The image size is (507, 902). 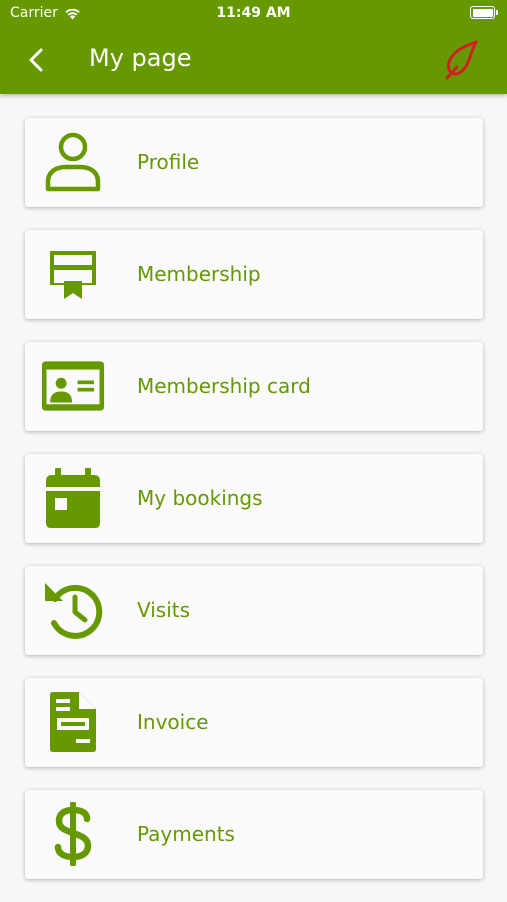 I want to click on menu-item-membership-card: Membership card, so click(x=254, y=386).